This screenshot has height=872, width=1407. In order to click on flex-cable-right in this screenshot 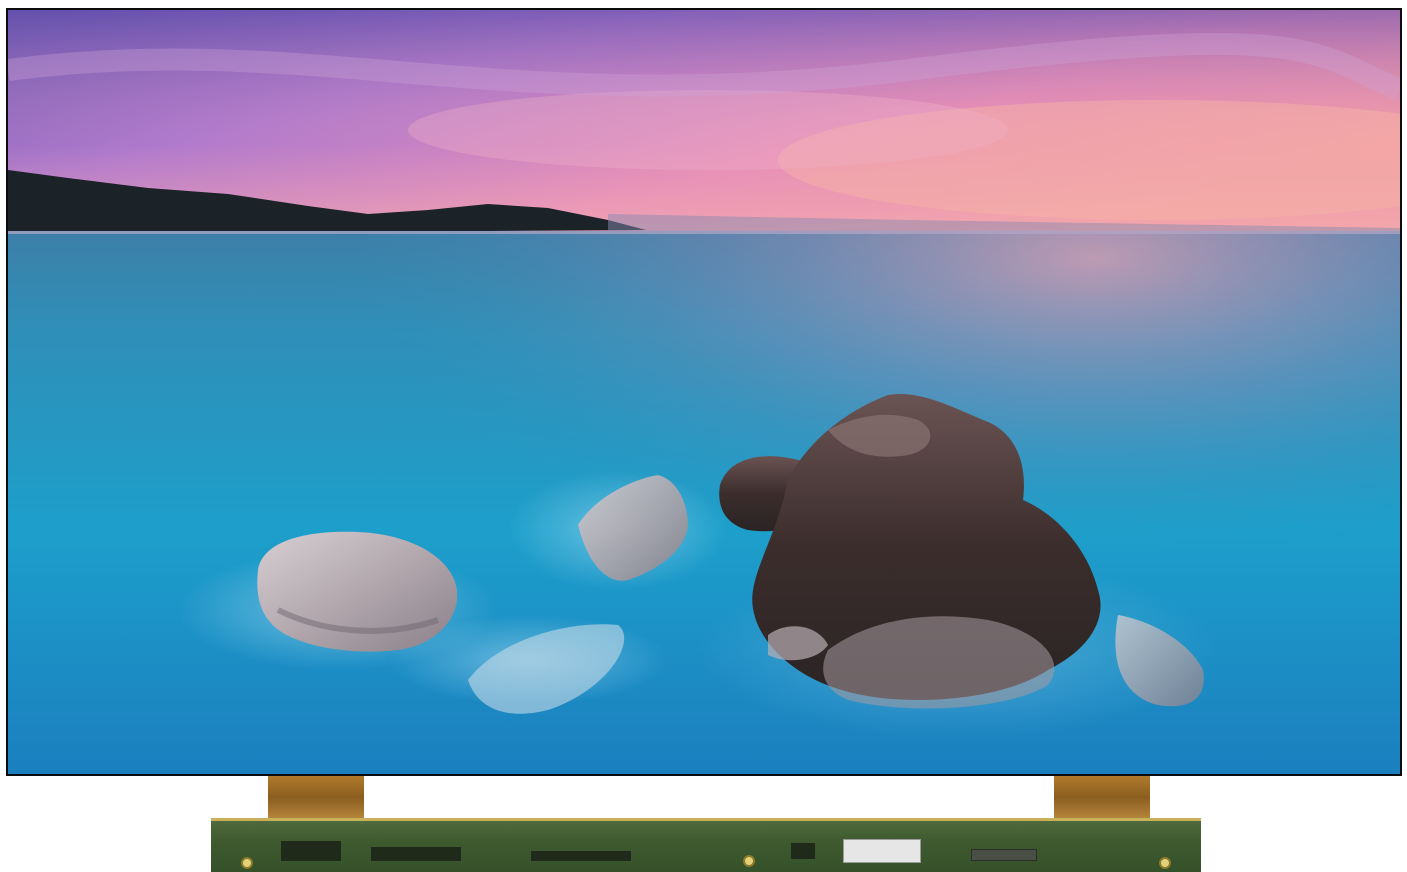, I will do `click(1102, 800)`.